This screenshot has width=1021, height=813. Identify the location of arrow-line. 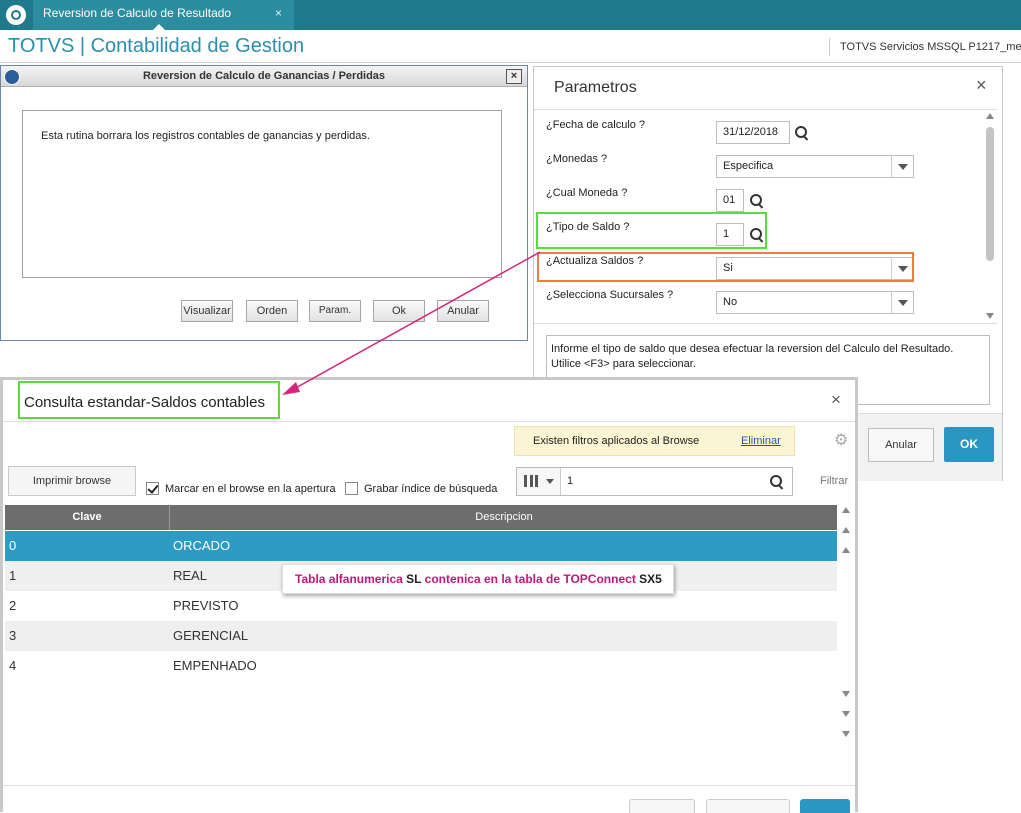
(416, 321).